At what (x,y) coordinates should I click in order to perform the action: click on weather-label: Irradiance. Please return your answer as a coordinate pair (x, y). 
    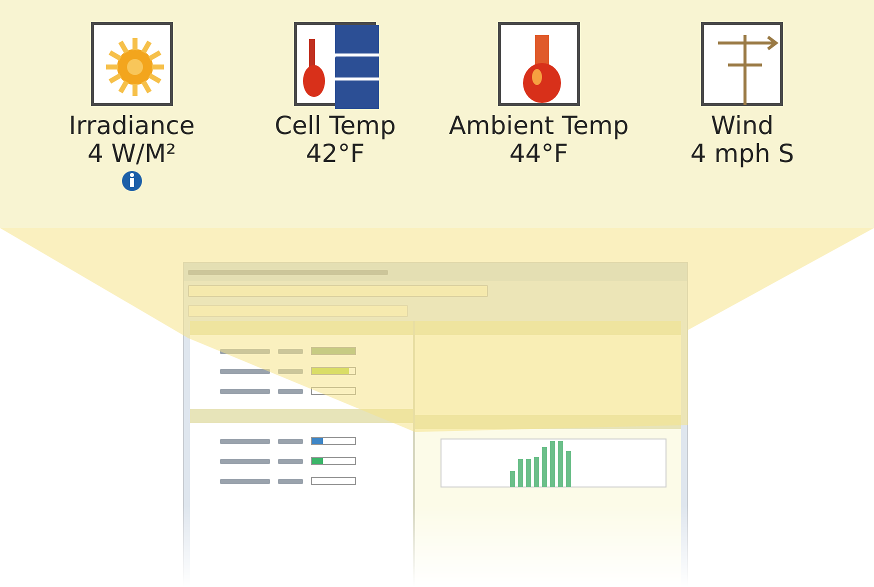
    Looking at the image, I should click on (131, 126).